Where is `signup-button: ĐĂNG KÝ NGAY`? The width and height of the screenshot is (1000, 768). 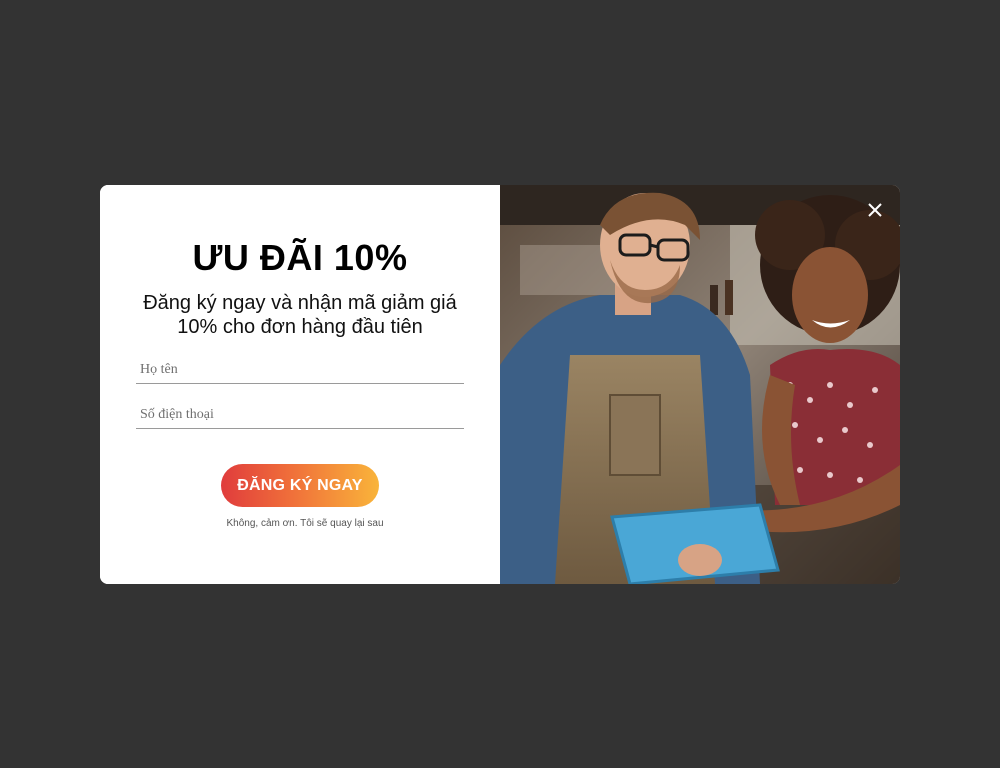 signup-button: ĐĂNG KÝ NGAY is located at coordinates (300, 485).